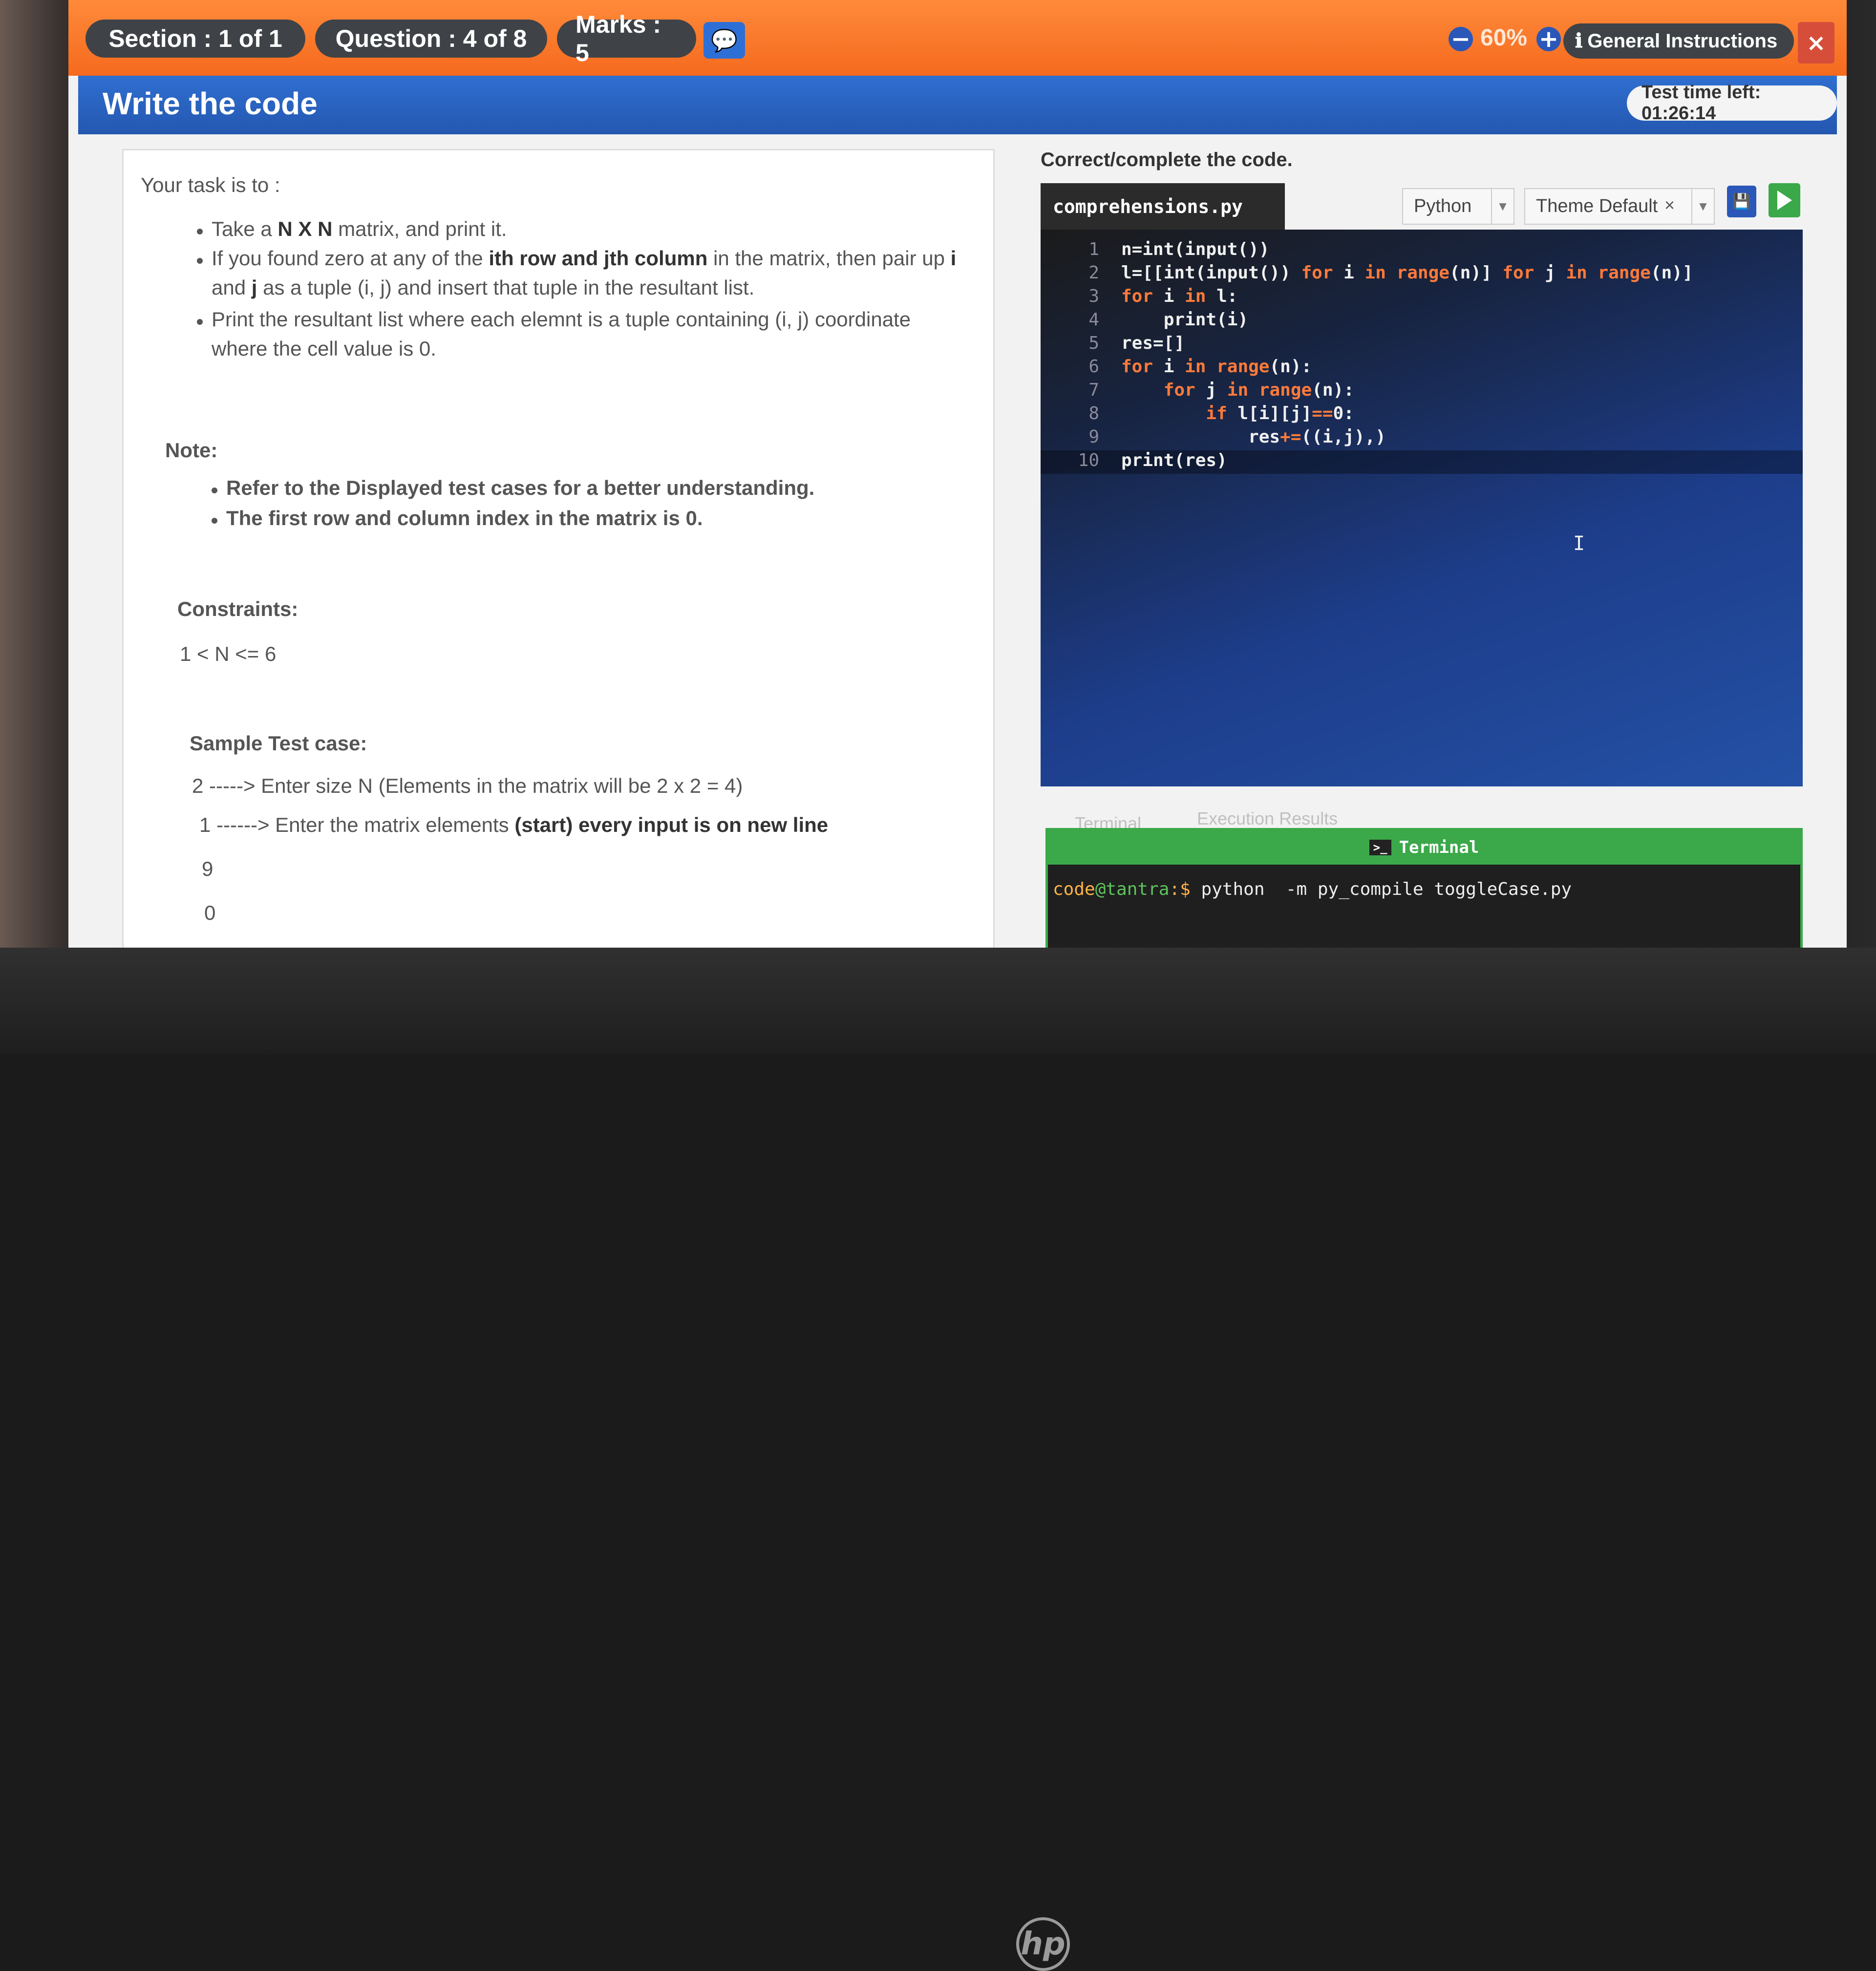  Describe the element at coordinates (195, 39) in the screenshot. I see `section-indicator: Section : 1 of 1` at that location.